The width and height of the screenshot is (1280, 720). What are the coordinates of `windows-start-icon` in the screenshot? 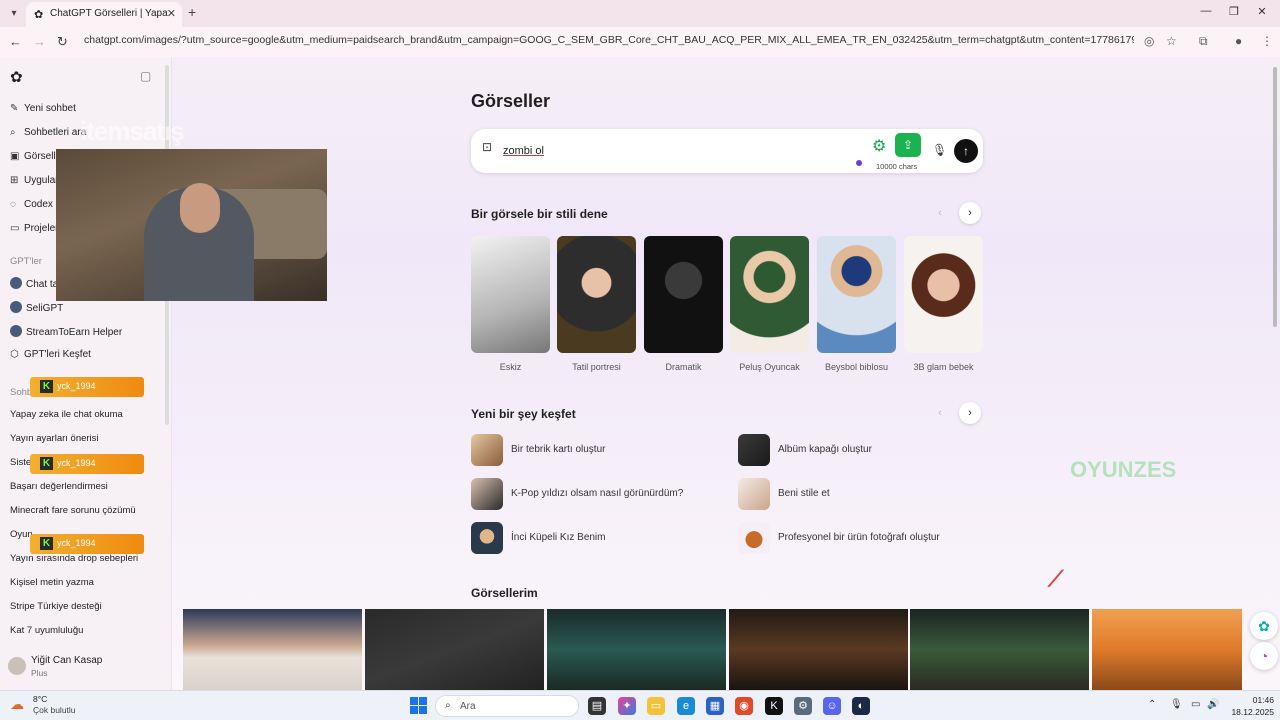 It's located at (418, 705).